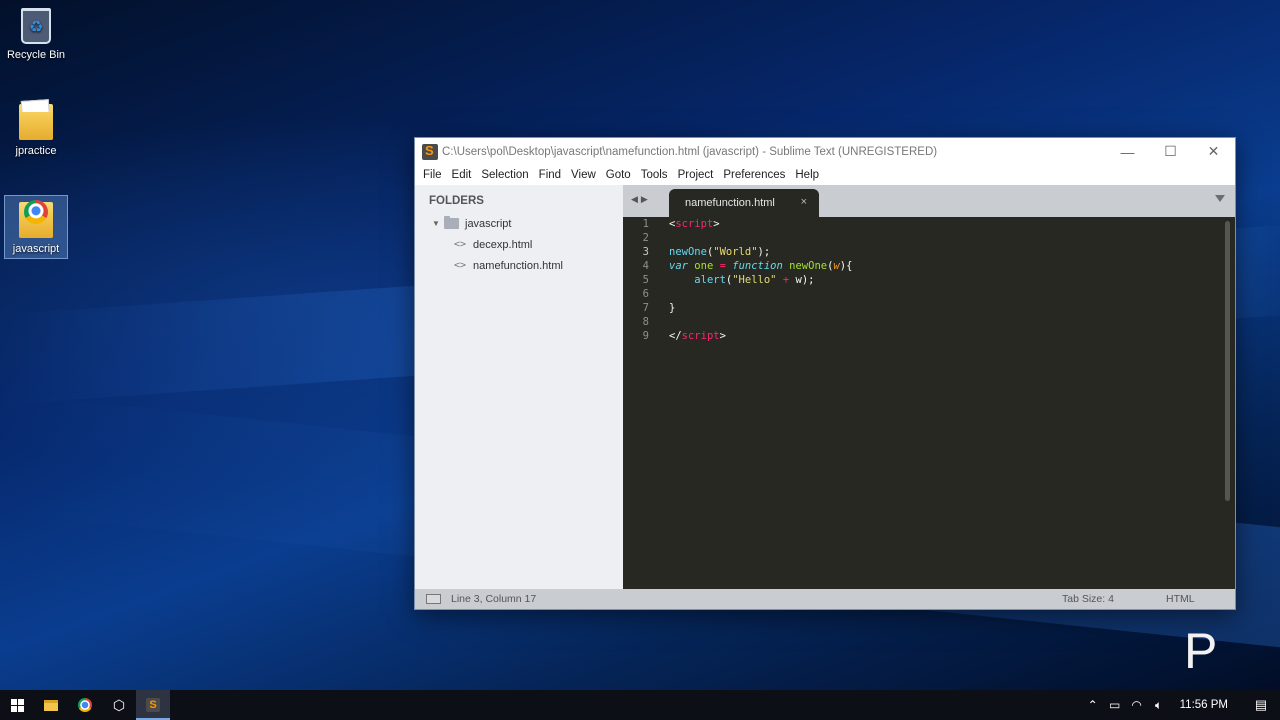 The image size is (1280, 720). I want to click on code-token: "World", so click(735, 252).